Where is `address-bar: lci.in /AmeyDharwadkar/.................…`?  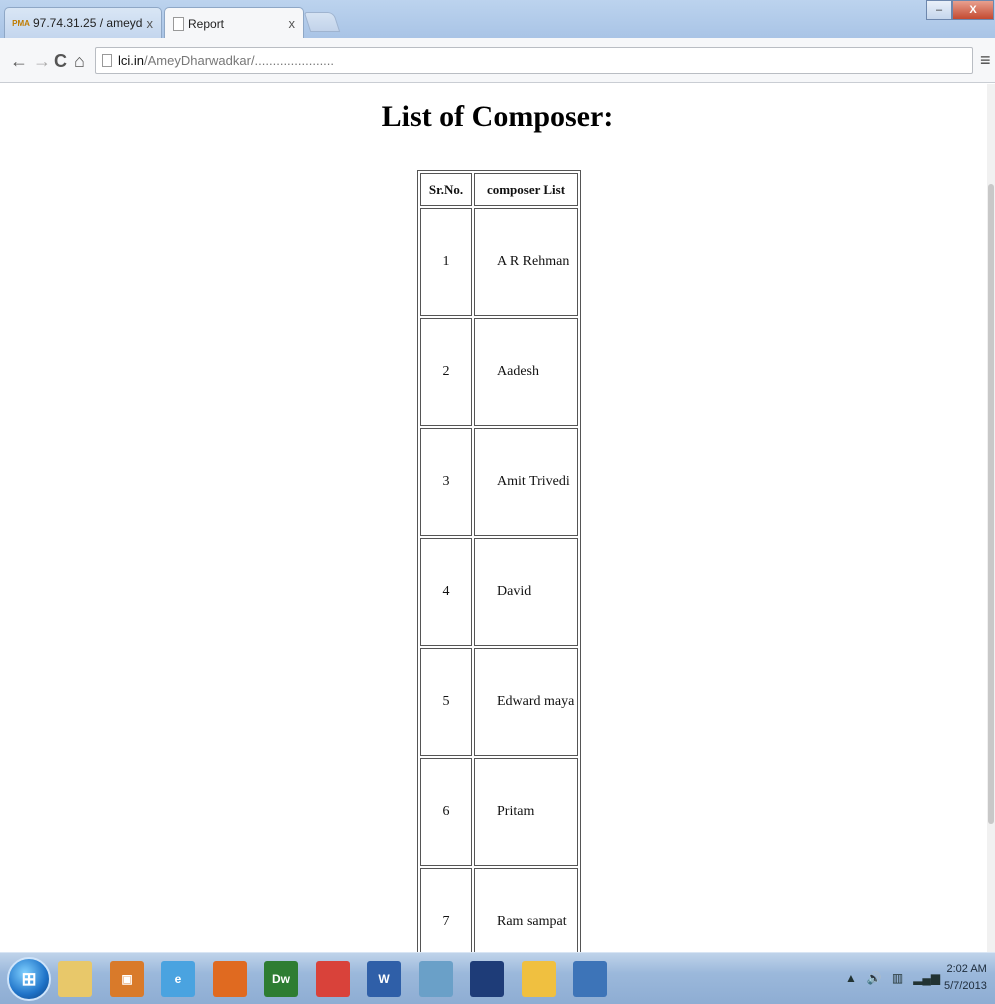 address-bar: lci.in /AmeyDharwadkar/.................… is located at coordinates (534, 60).